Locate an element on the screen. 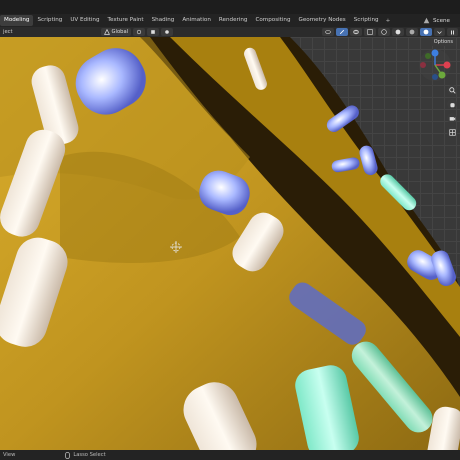  snap-icon is located at coordinates (153, 32).